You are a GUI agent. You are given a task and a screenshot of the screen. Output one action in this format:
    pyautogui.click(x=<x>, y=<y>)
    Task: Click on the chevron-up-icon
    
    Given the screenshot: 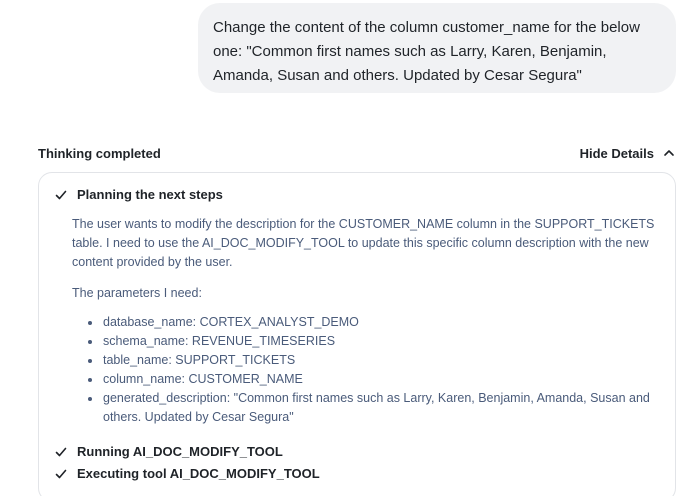 What is the action you would take?
    pyautogui.click(x=669, y=153)
    